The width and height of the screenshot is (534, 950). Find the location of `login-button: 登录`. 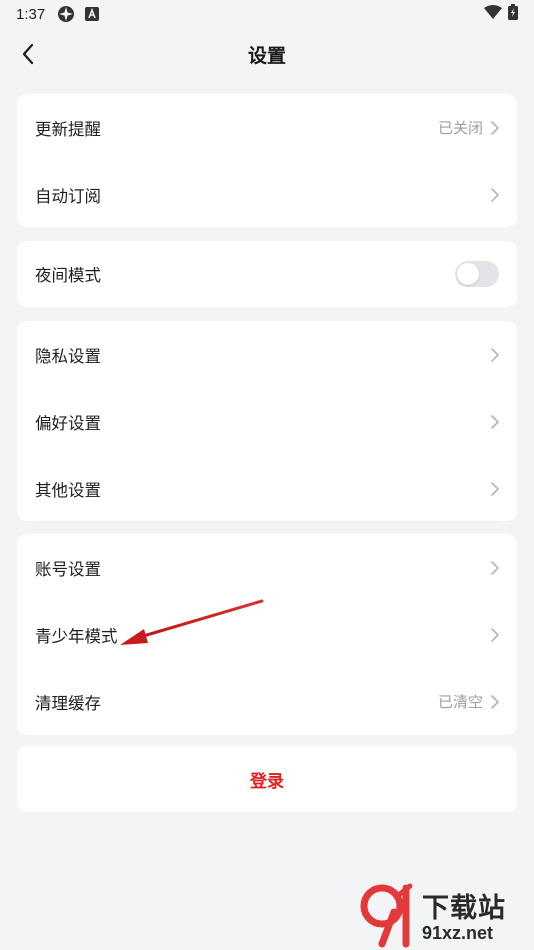

login-button: 登录 is located at coordinates (267, 779).